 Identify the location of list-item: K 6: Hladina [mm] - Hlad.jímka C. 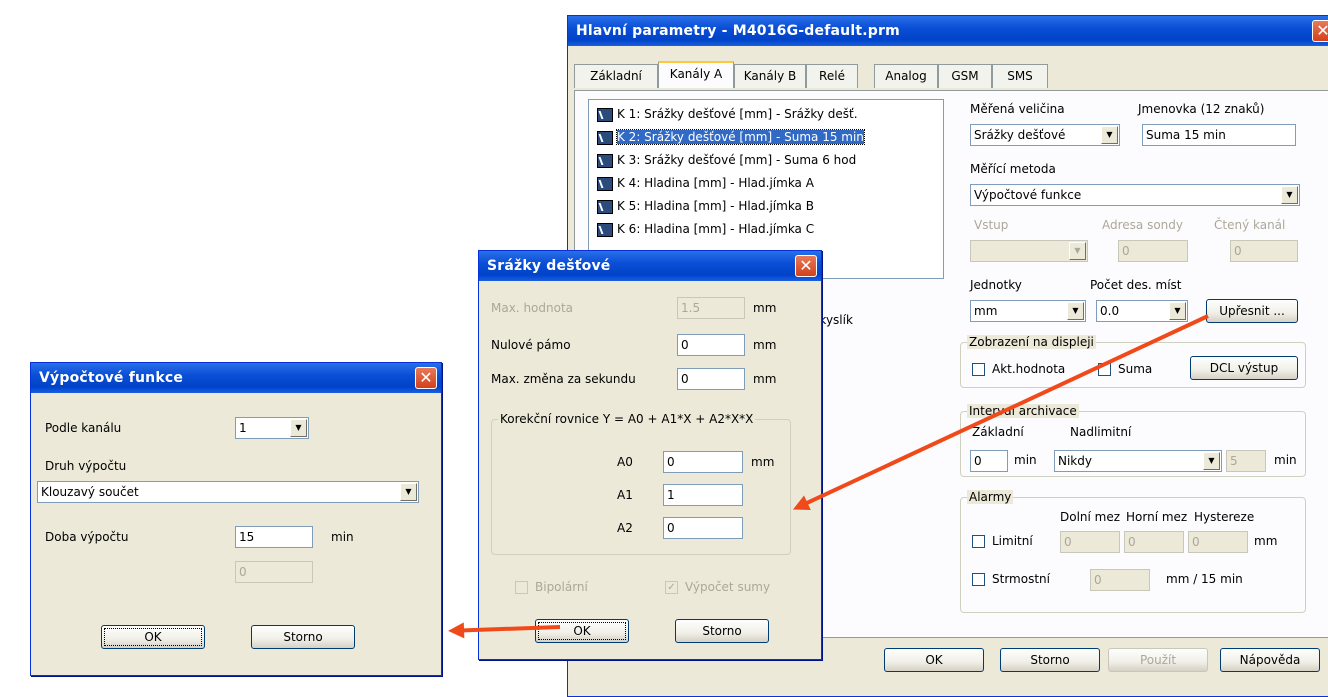
(705, 229).